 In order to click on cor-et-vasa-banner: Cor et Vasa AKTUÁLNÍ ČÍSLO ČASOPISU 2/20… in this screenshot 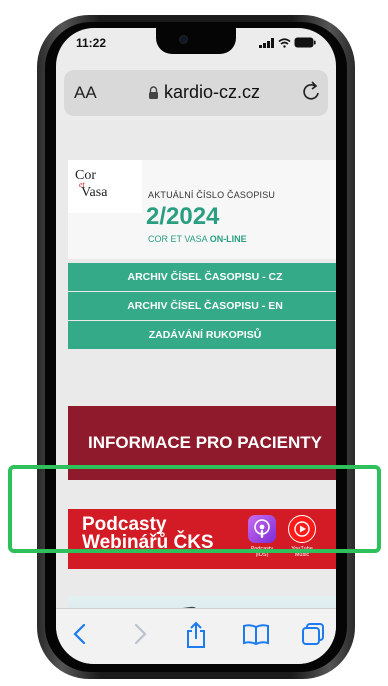, I will do `click(202, 209)`.